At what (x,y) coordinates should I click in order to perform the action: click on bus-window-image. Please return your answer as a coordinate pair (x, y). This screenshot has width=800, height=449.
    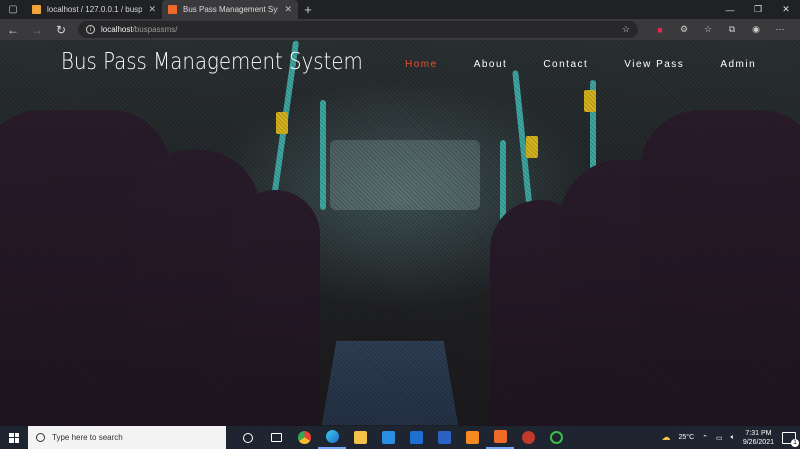
    Looking at the image, I should click on (405, 175).